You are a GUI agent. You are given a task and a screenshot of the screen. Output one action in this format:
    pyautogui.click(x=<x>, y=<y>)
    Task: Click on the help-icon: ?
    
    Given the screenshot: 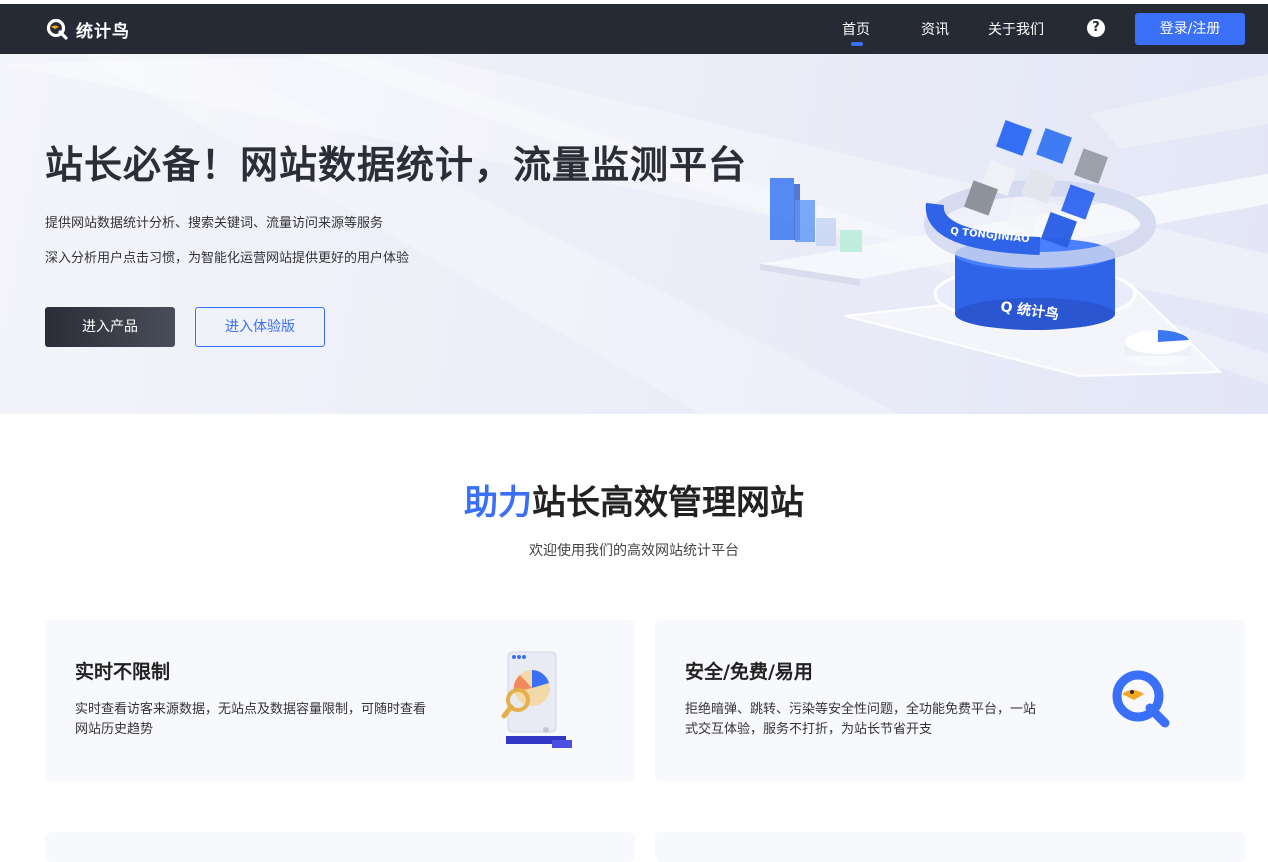 What is the action you would take?
    pyautogui.click(x=1096, y=28)
    